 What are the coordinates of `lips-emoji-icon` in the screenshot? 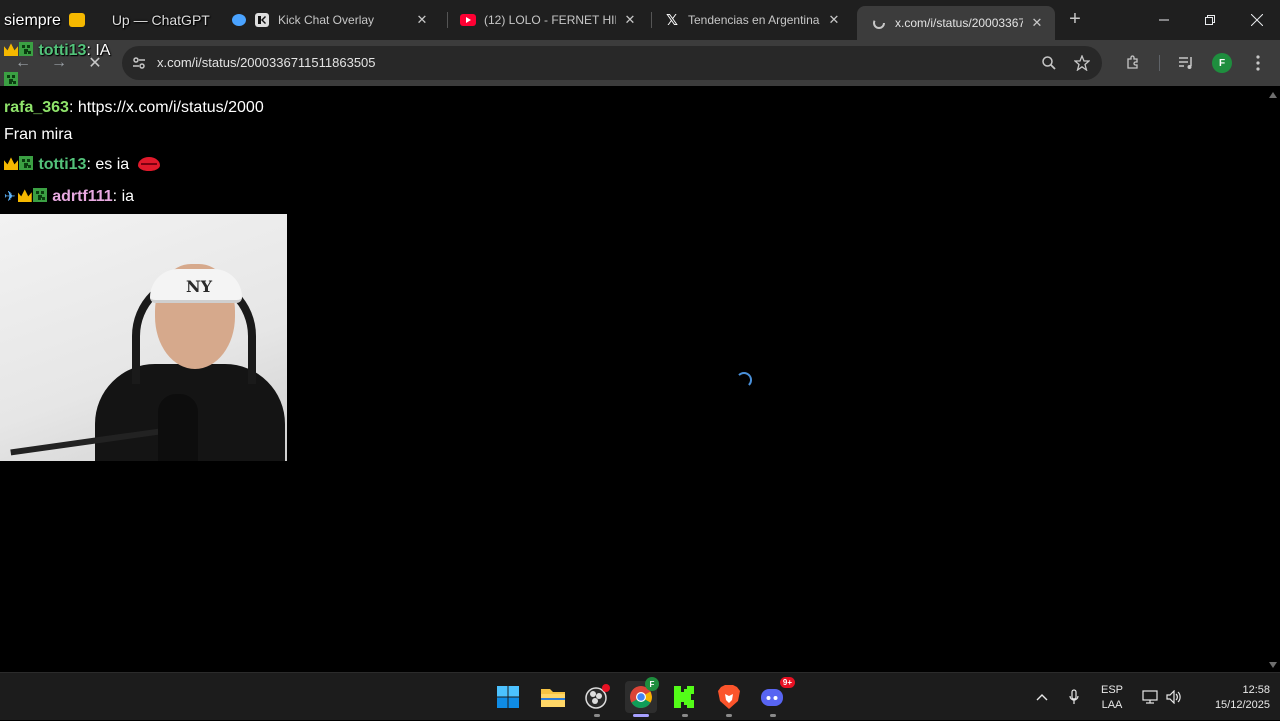 It's located at (148, 164).